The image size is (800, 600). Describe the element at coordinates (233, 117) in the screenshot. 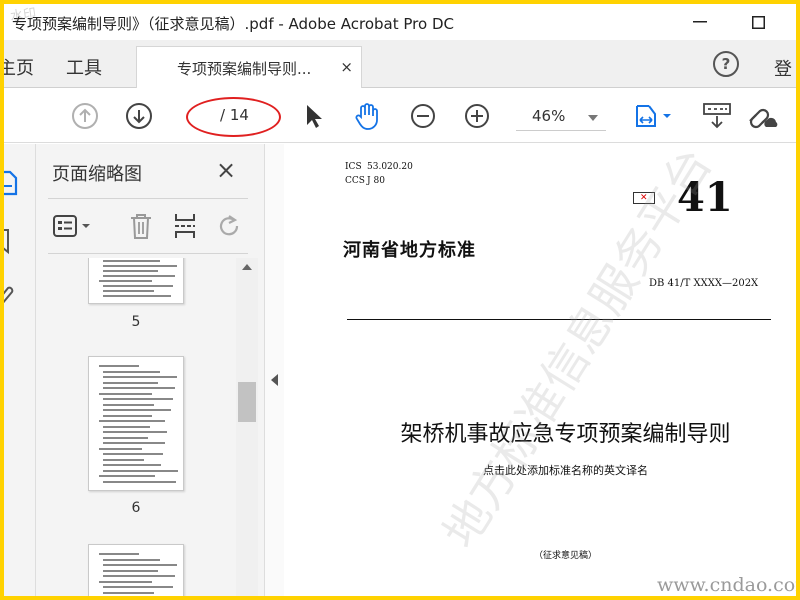

I see `highlight-ellipse` at that location.